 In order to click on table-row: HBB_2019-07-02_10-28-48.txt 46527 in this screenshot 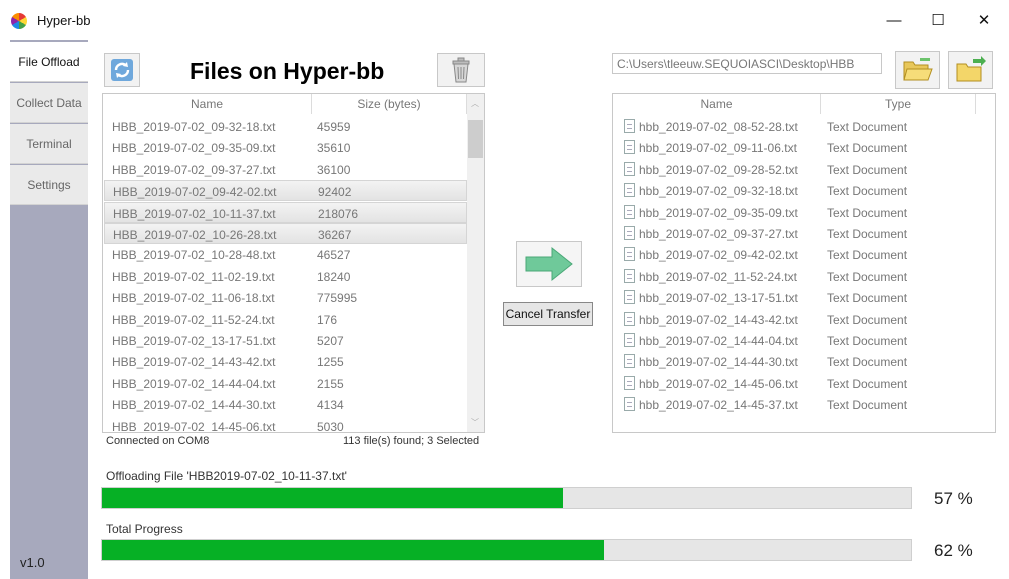, I will do `click(285, 254)`.